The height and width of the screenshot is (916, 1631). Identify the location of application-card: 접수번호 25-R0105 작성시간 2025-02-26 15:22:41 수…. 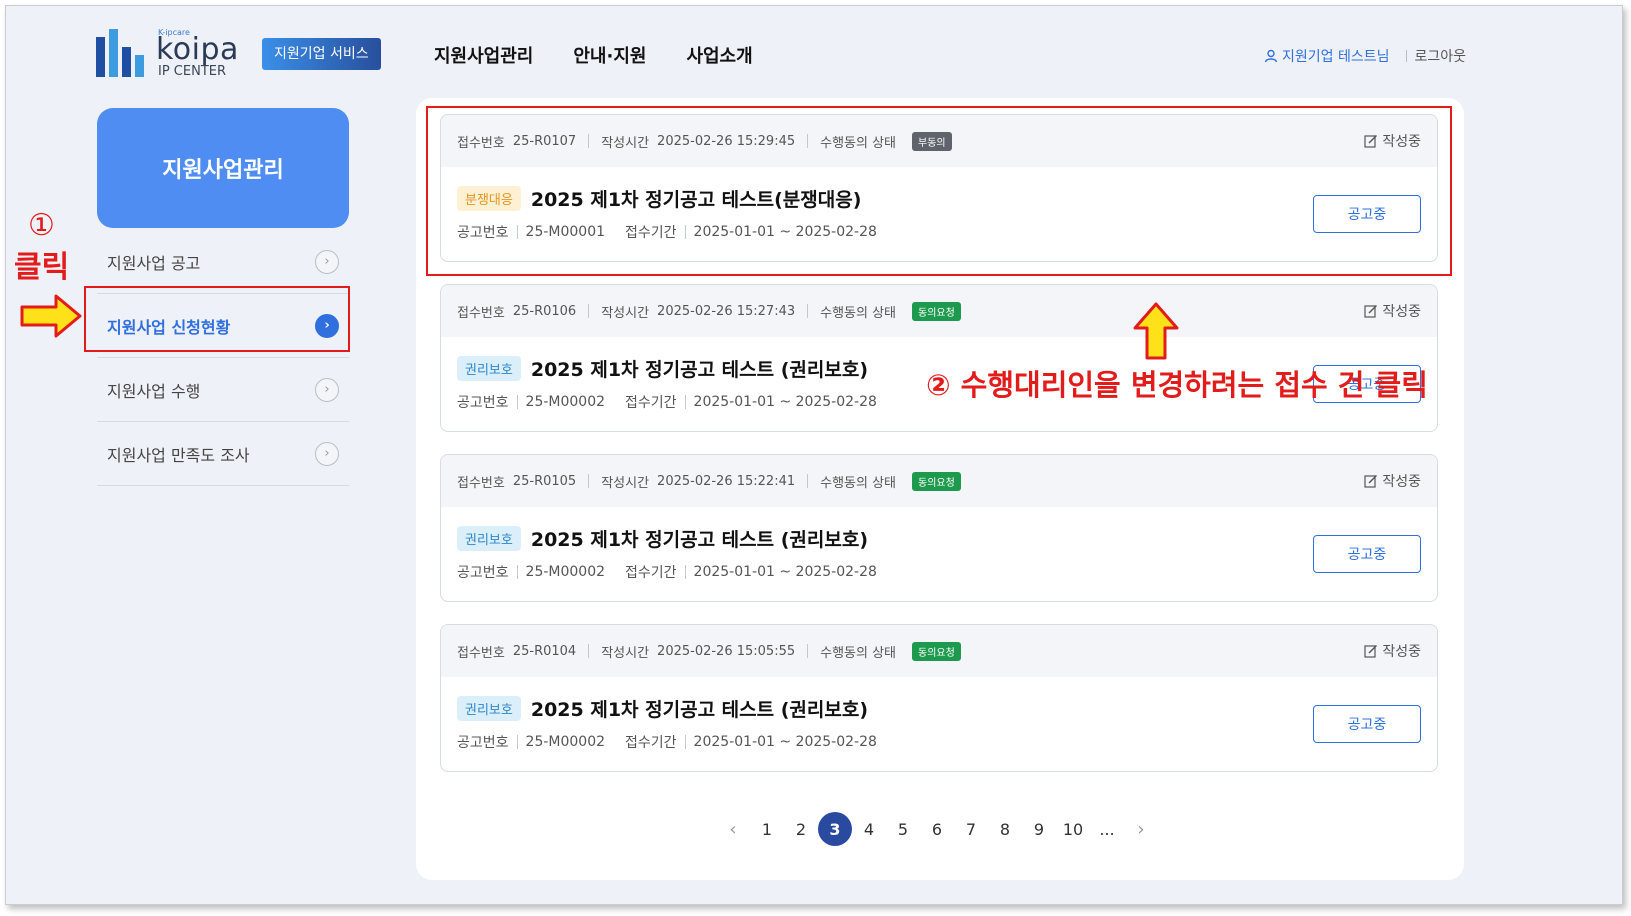
(939, 528).